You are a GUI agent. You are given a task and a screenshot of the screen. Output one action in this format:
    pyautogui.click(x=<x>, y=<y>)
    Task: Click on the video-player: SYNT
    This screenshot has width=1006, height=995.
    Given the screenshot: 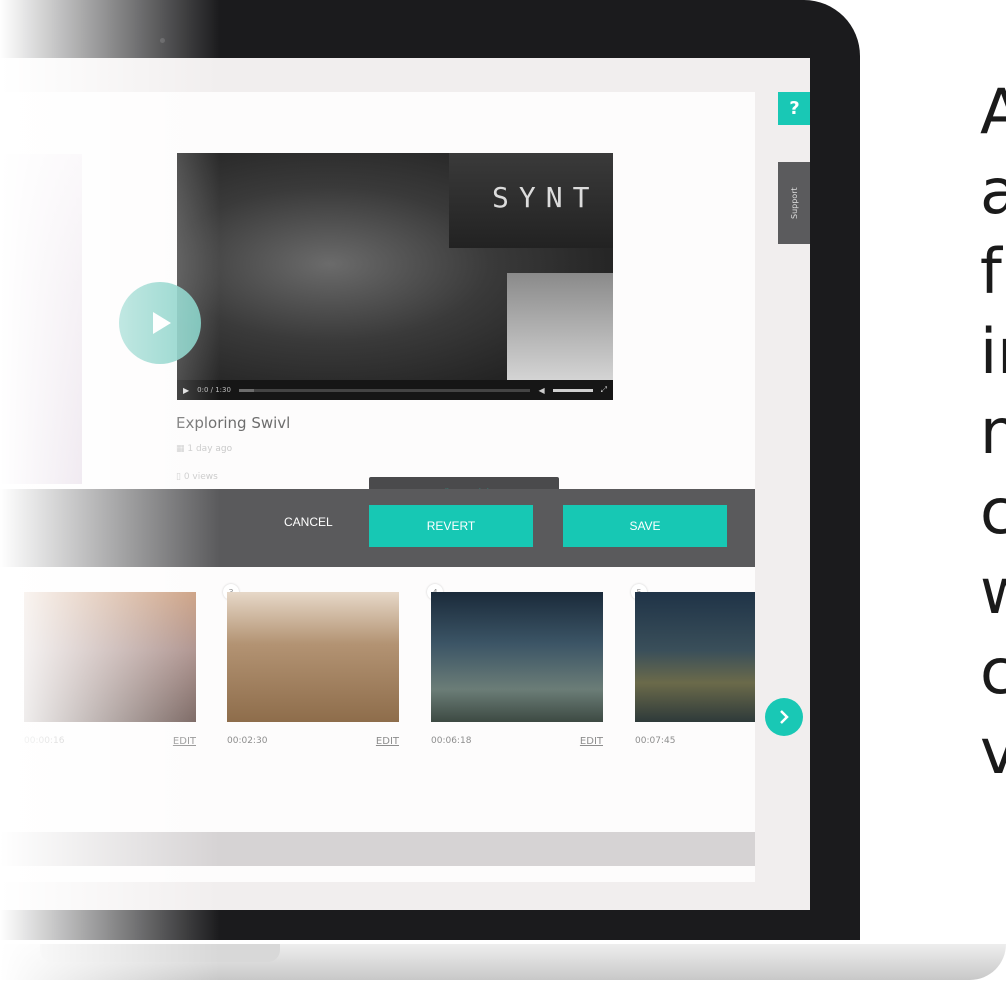 What is the action you would take?
    pyautogui.click(x=395, y=276)
    